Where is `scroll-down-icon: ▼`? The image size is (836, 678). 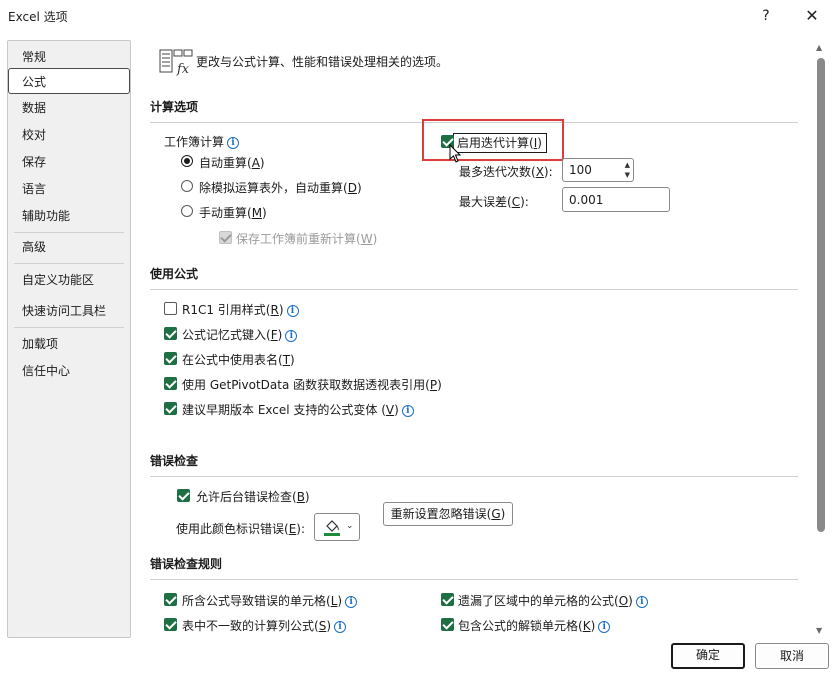
scroll-down-icon: ▼ is located at coordinates (819, 630).